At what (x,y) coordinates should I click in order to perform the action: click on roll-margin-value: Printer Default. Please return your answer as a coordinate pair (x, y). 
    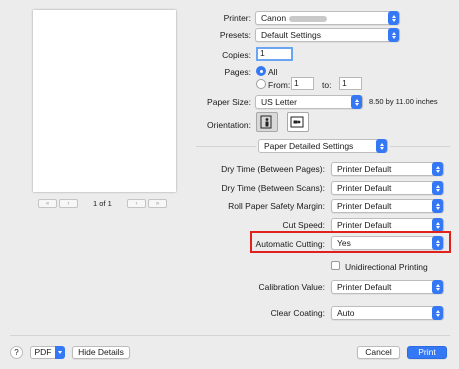
    Looking at the image, I should click on (364, 206).